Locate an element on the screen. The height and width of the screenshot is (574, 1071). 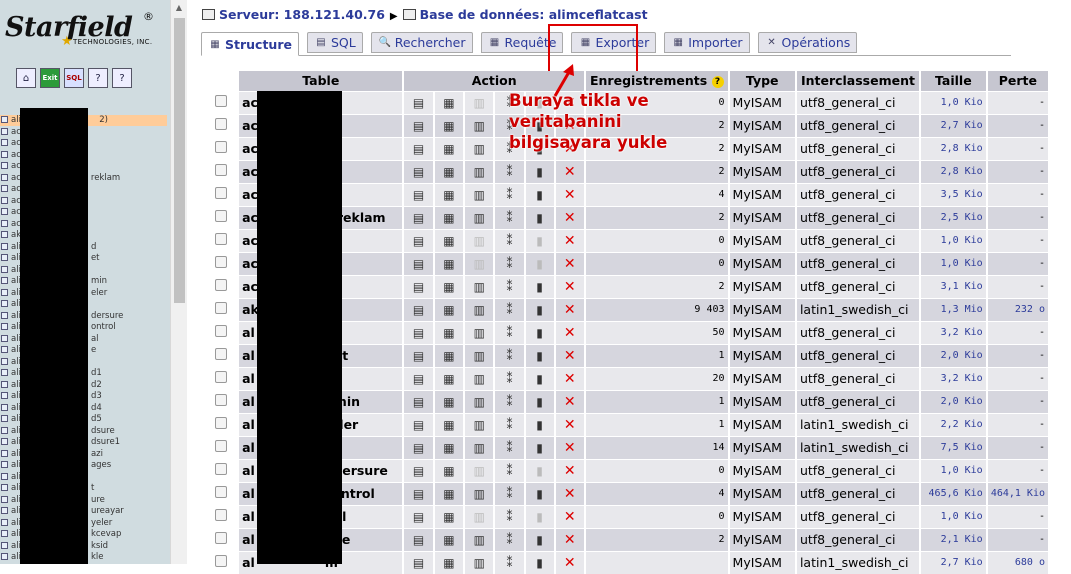
table-size: 1,0 Kio is located at coordinates (952, 240).